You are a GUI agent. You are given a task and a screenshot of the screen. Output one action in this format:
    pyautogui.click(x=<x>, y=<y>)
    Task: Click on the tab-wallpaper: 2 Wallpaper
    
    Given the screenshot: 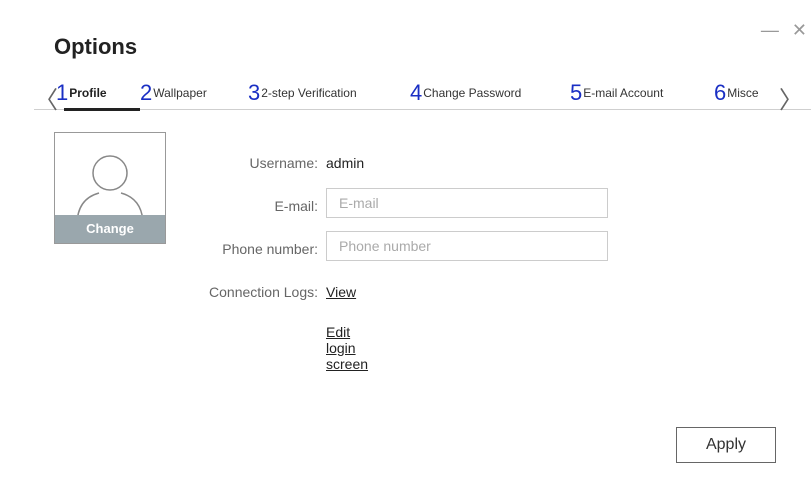 What is the action you would take?
    pyautogui.click(x=173, y=93)
    